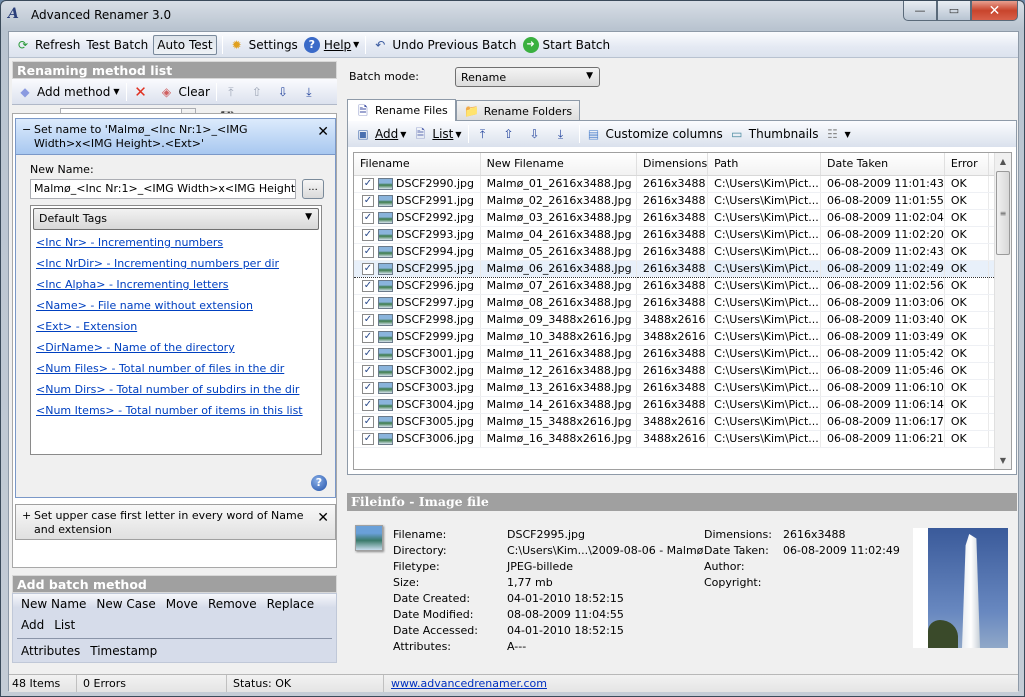 This screenshot has height=697, width=1025. I want to click on batch-method-new-name: New Name, so click(53, 604).